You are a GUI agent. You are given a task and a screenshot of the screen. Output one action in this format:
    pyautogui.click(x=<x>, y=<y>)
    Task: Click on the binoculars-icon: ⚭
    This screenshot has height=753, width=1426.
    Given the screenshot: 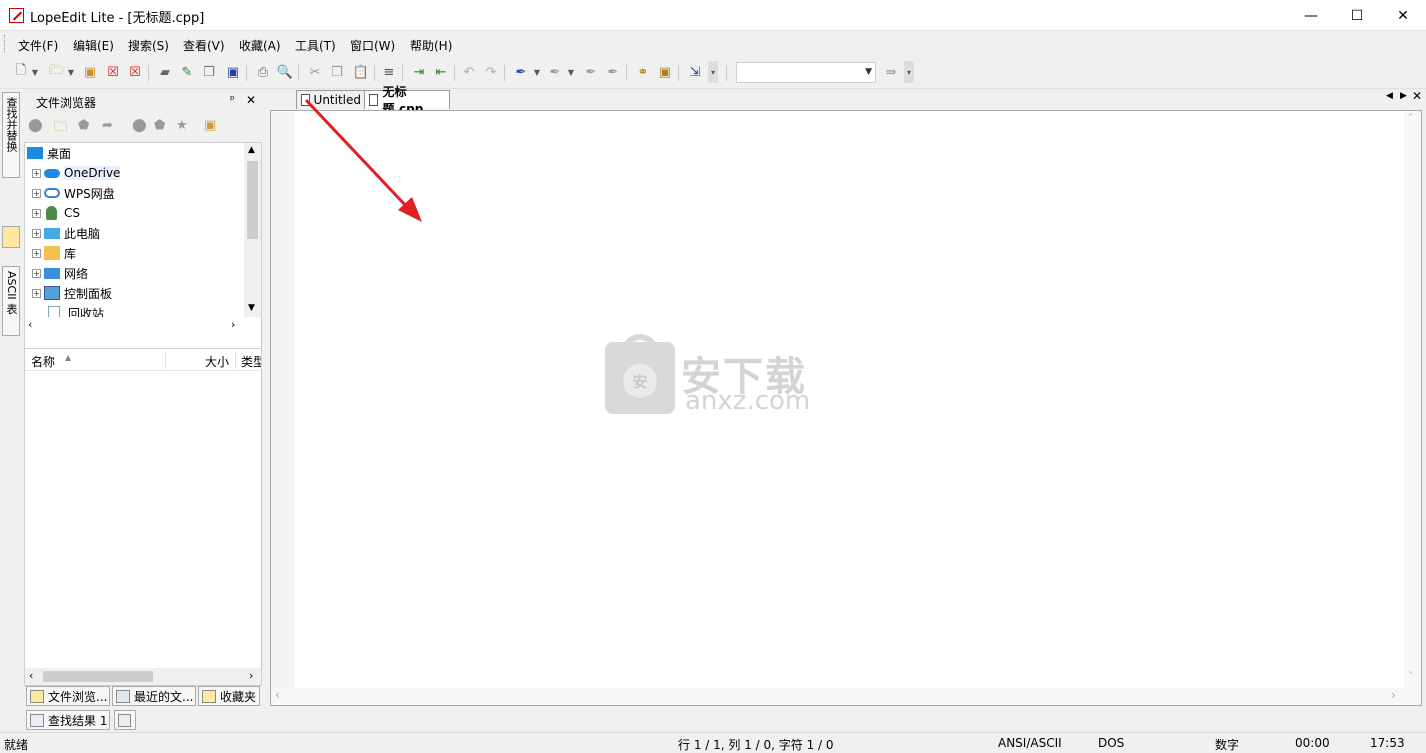 What is the action you would take?
    pyautogui.click(x=643, y=72)
    